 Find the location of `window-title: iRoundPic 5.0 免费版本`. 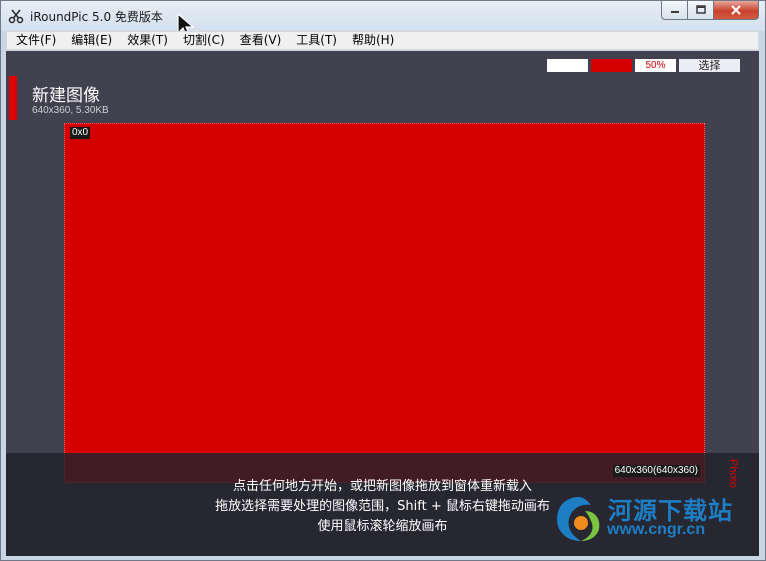

window-title: iRoundPic 5.0 免费版本 is located at coordinates (96, 17).